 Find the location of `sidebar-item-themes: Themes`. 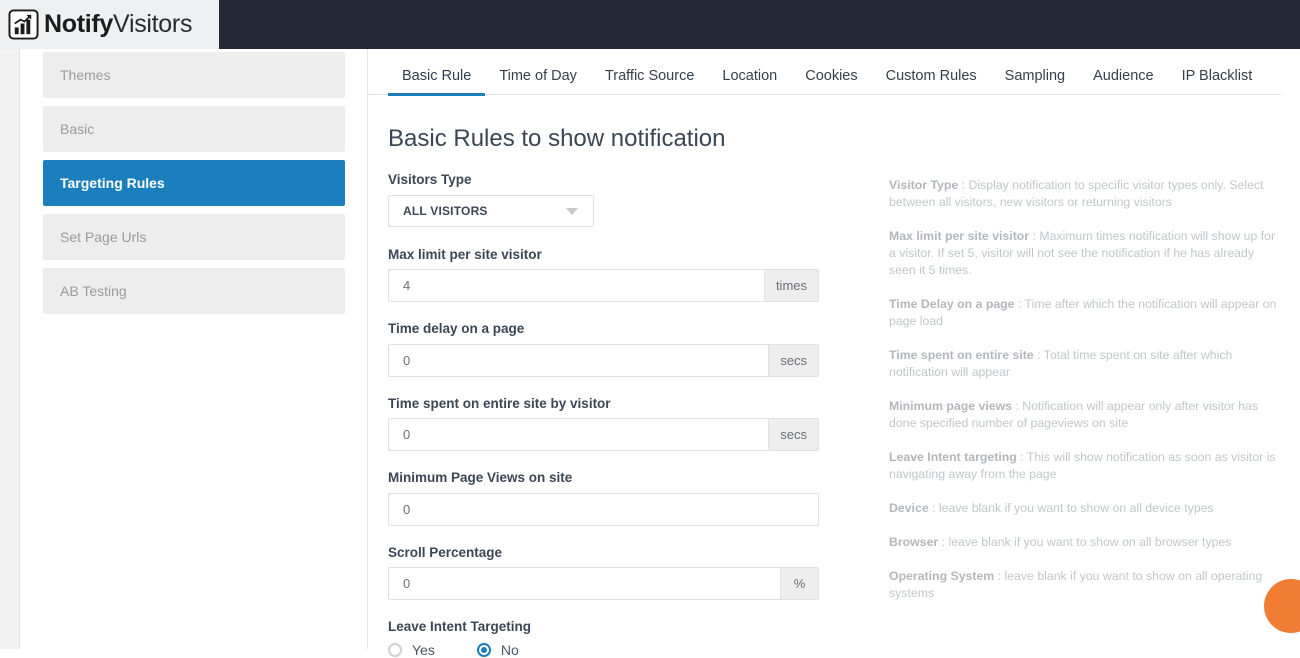

sidebar-item-themes: Themes is located at coordinates (194, 75).